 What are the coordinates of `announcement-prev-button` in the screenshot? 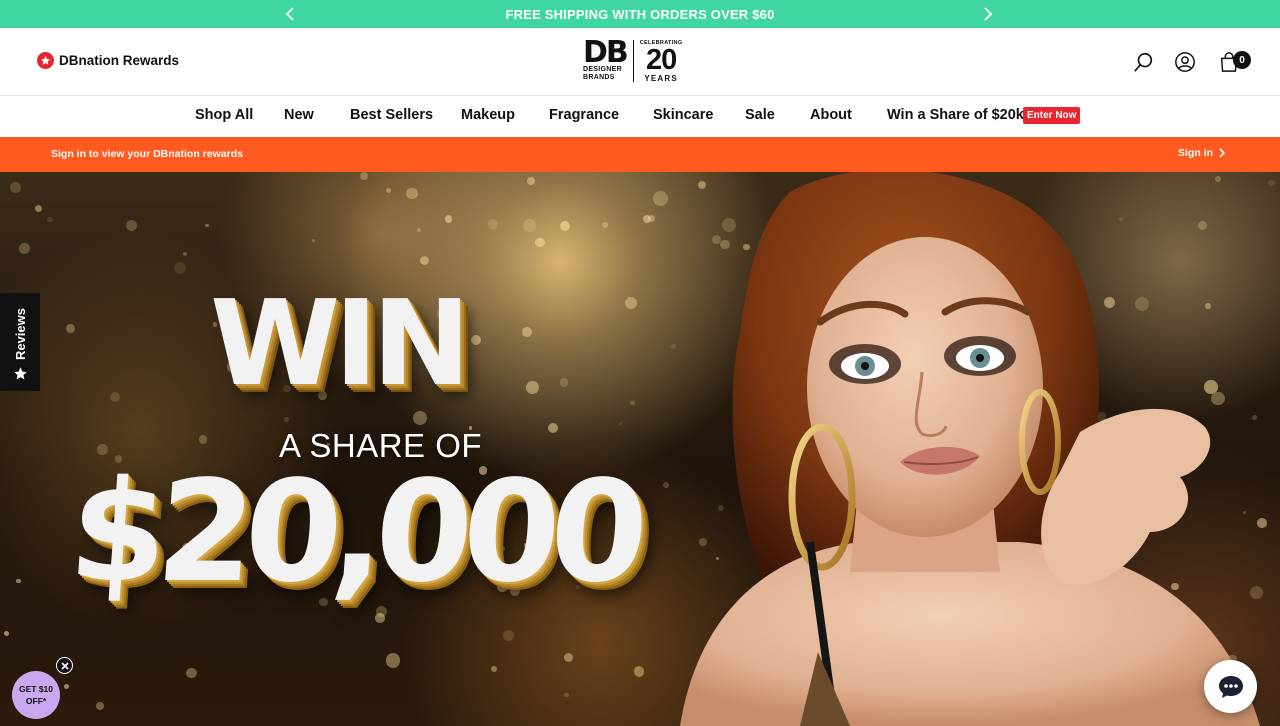 It's located at (290, 14).